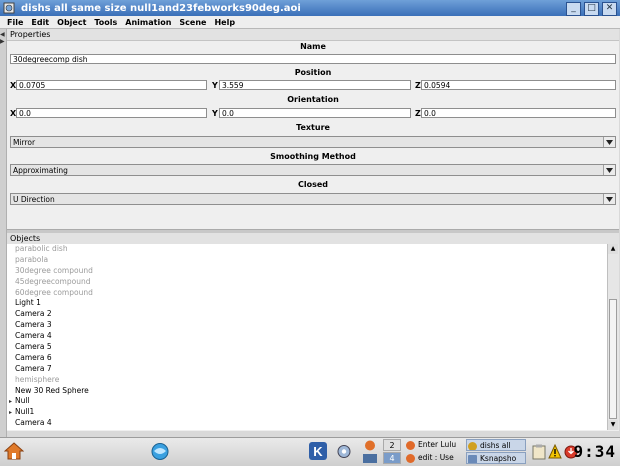  I want to click on position-y-field: 3.559, so click(315, 85).